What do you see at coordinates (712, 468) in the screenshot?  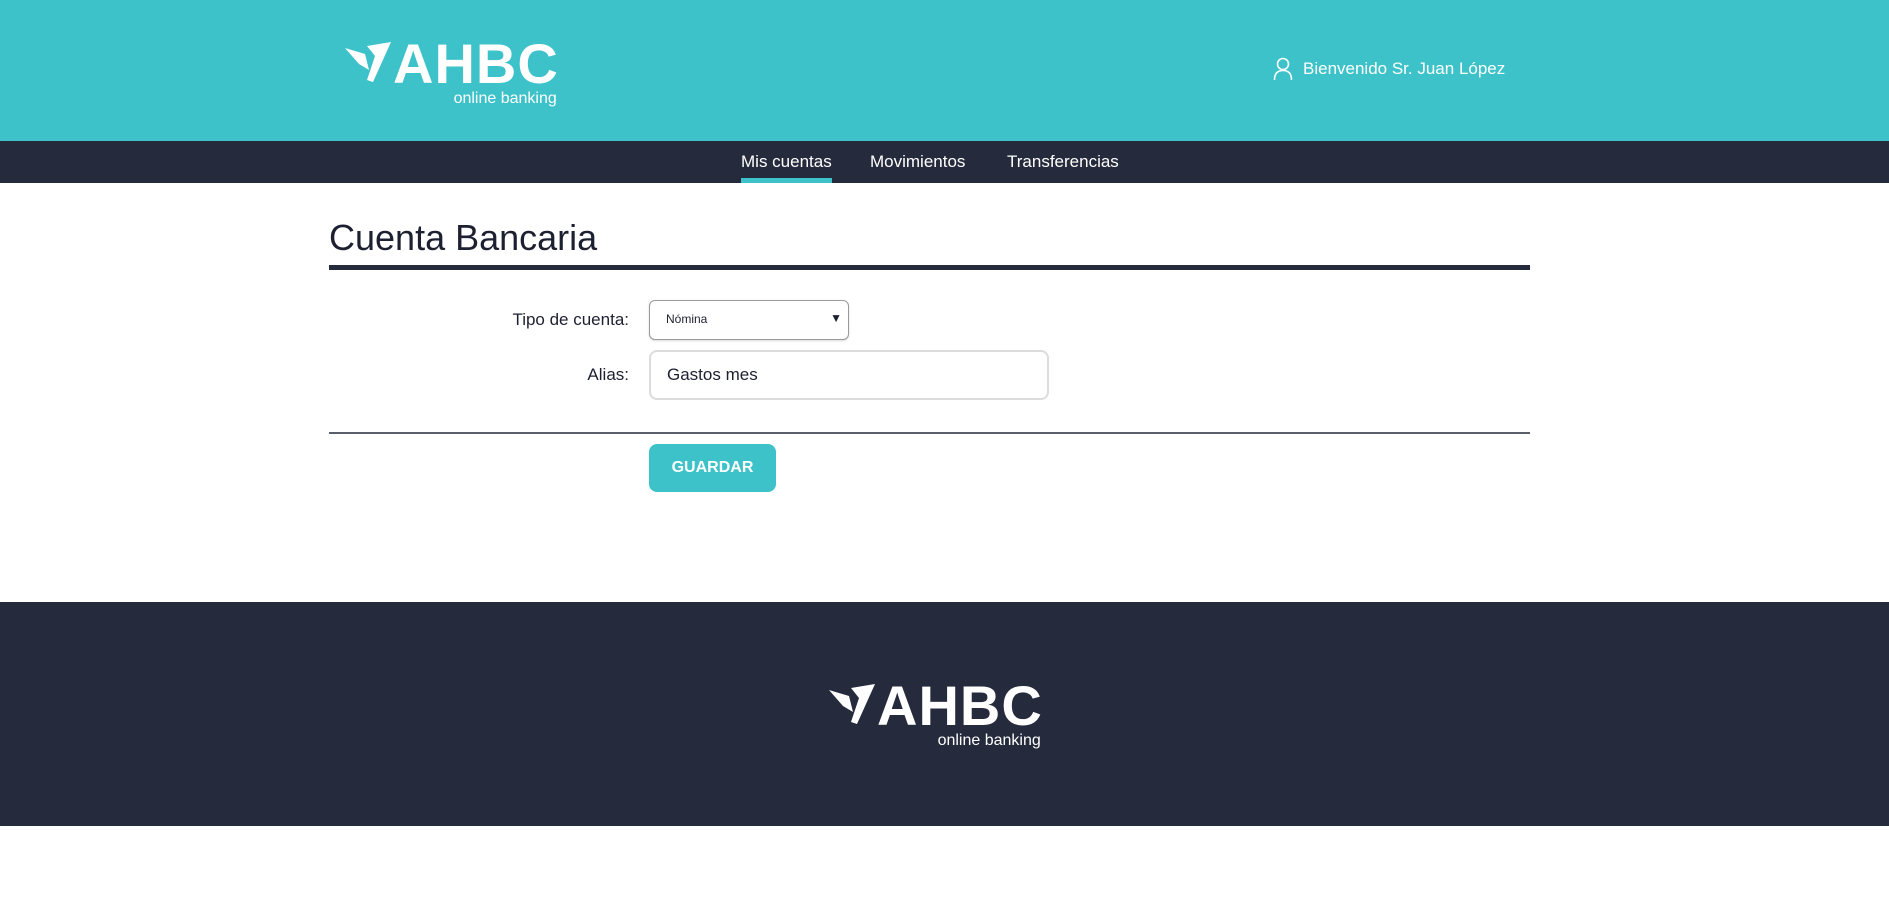 I see `save-button: GUARDAR` at bounding box center [712, 468].